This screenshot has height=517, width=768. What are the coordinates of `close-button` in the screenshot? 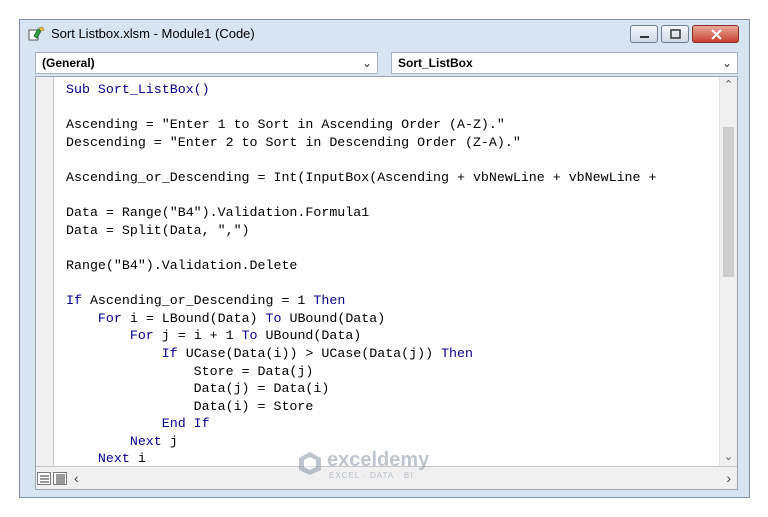 It's located at (715, 34).